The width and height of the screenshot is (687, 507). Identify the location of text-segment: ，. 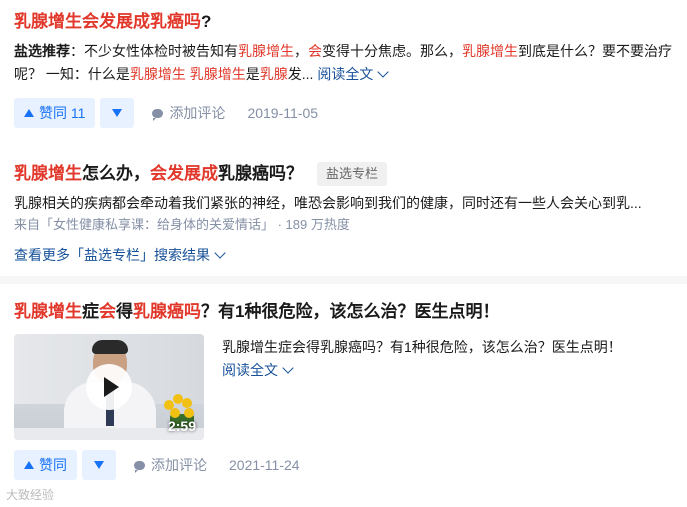
(301, 51).